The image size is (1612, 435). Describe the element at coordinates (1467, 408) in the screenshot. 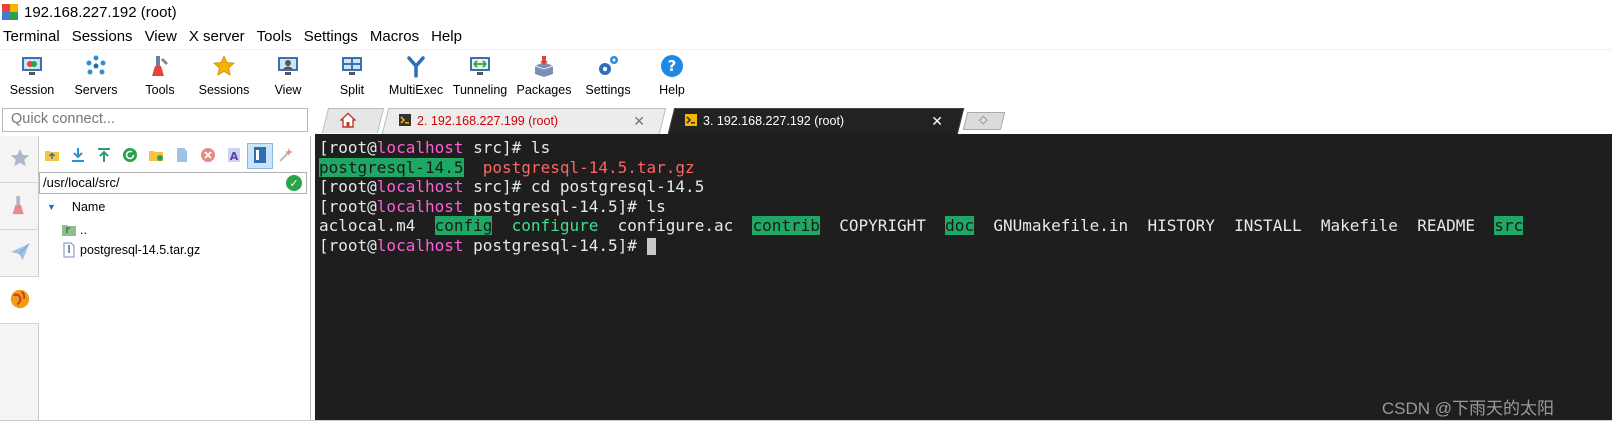

I see `watermark: CSDN @下雨天的太阳` at that location.